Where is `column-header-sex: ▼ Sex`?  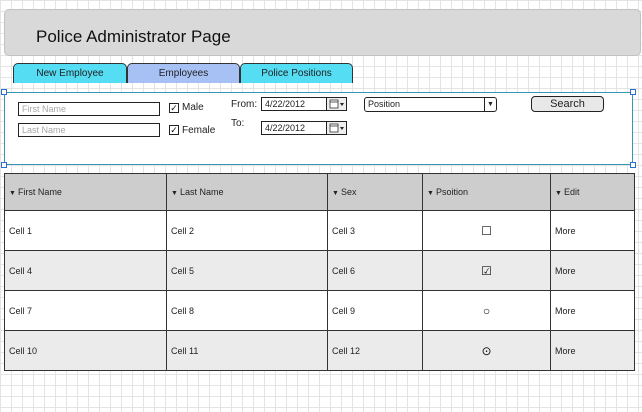 column-header-sex: ▼ Sex is located at coordinates (375, 192).